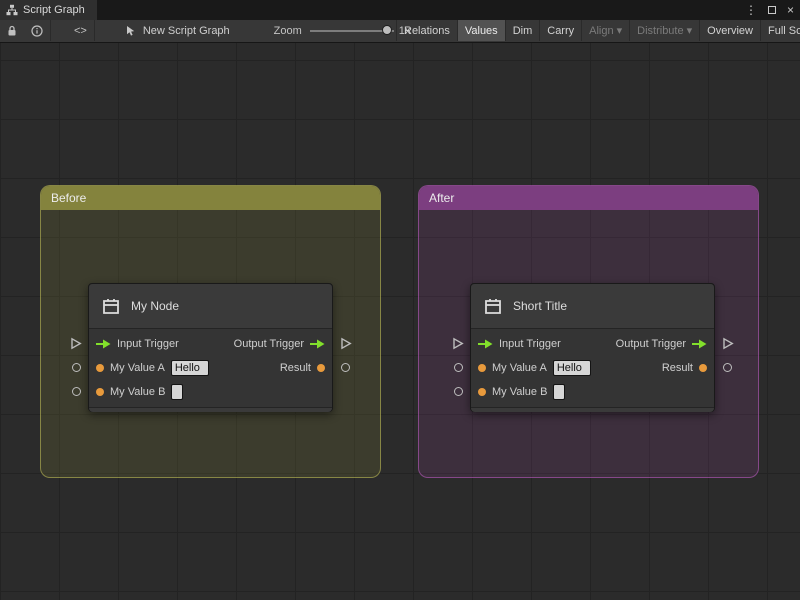 The height and width of the screenshot is (600, 800). I want to click on values-button: Values, so click(480, 30).